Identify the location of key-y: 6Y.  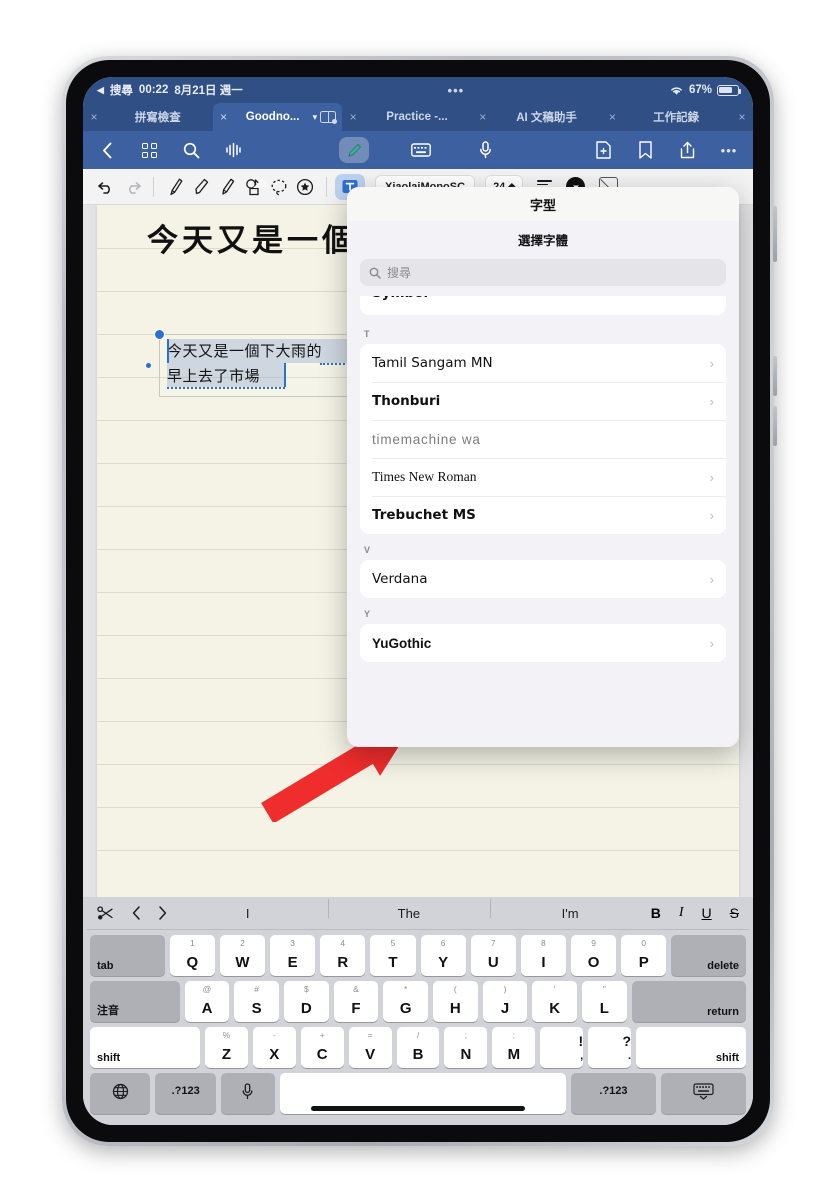
(443, 955).